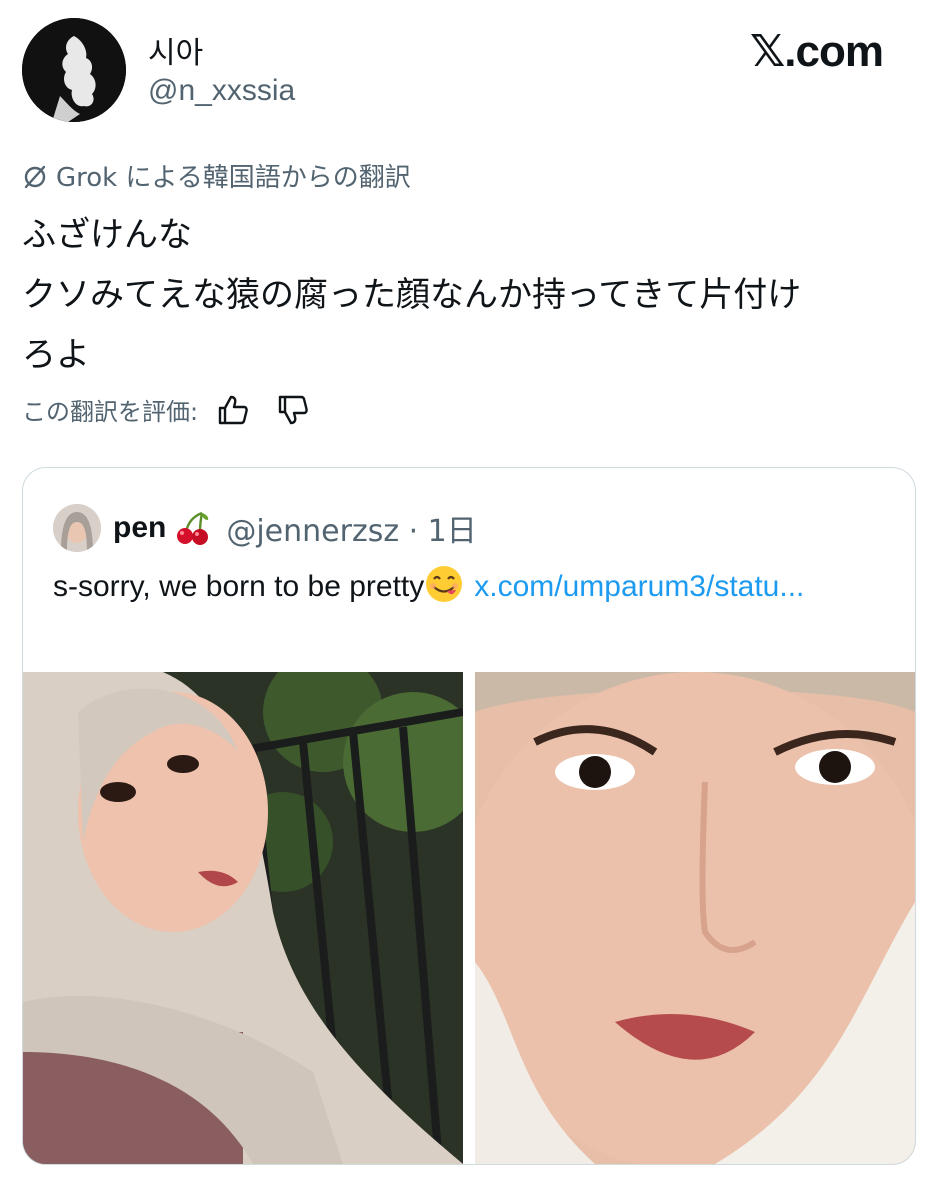  What do you see at coordinates (77, 528) in the screenshot?
I see `quoted-author-avatar` at bounding box center [77, 528].